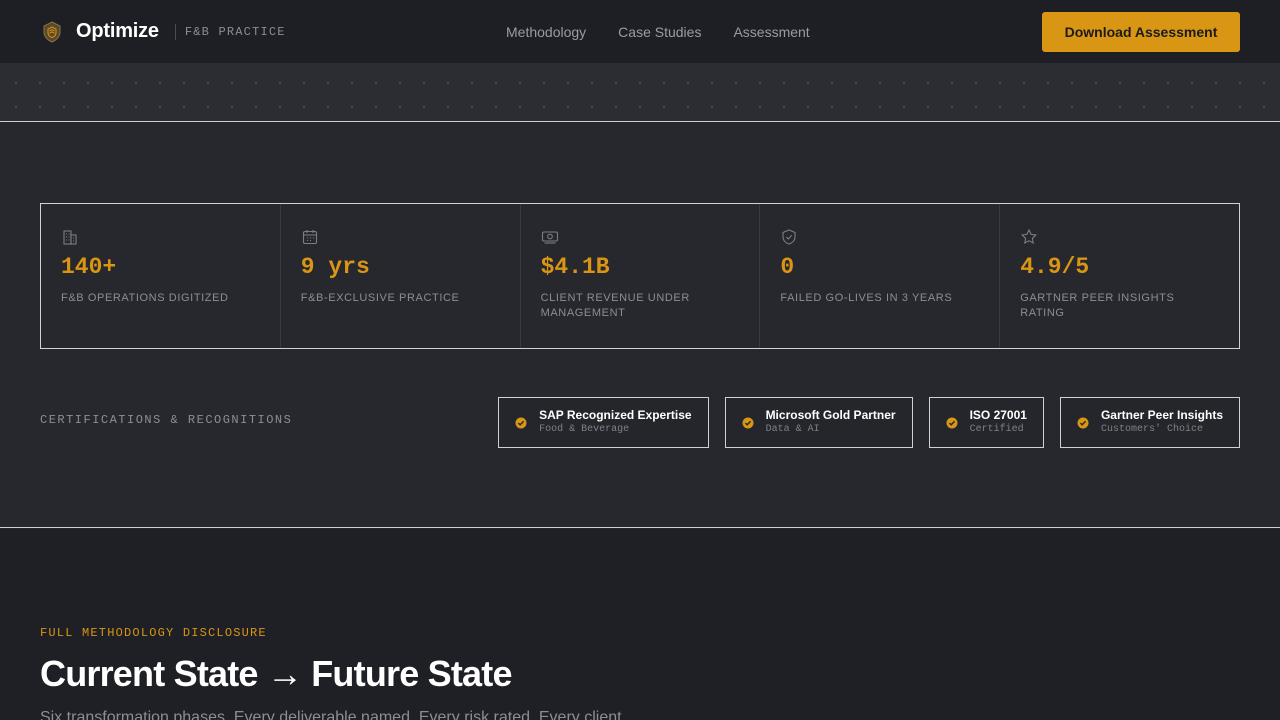 This screenshot has height=720, width=1280. What do you see at coordinates (789, 237) in the screenshot?
I see `shield-check-icon` at bounding box center [789, 237].